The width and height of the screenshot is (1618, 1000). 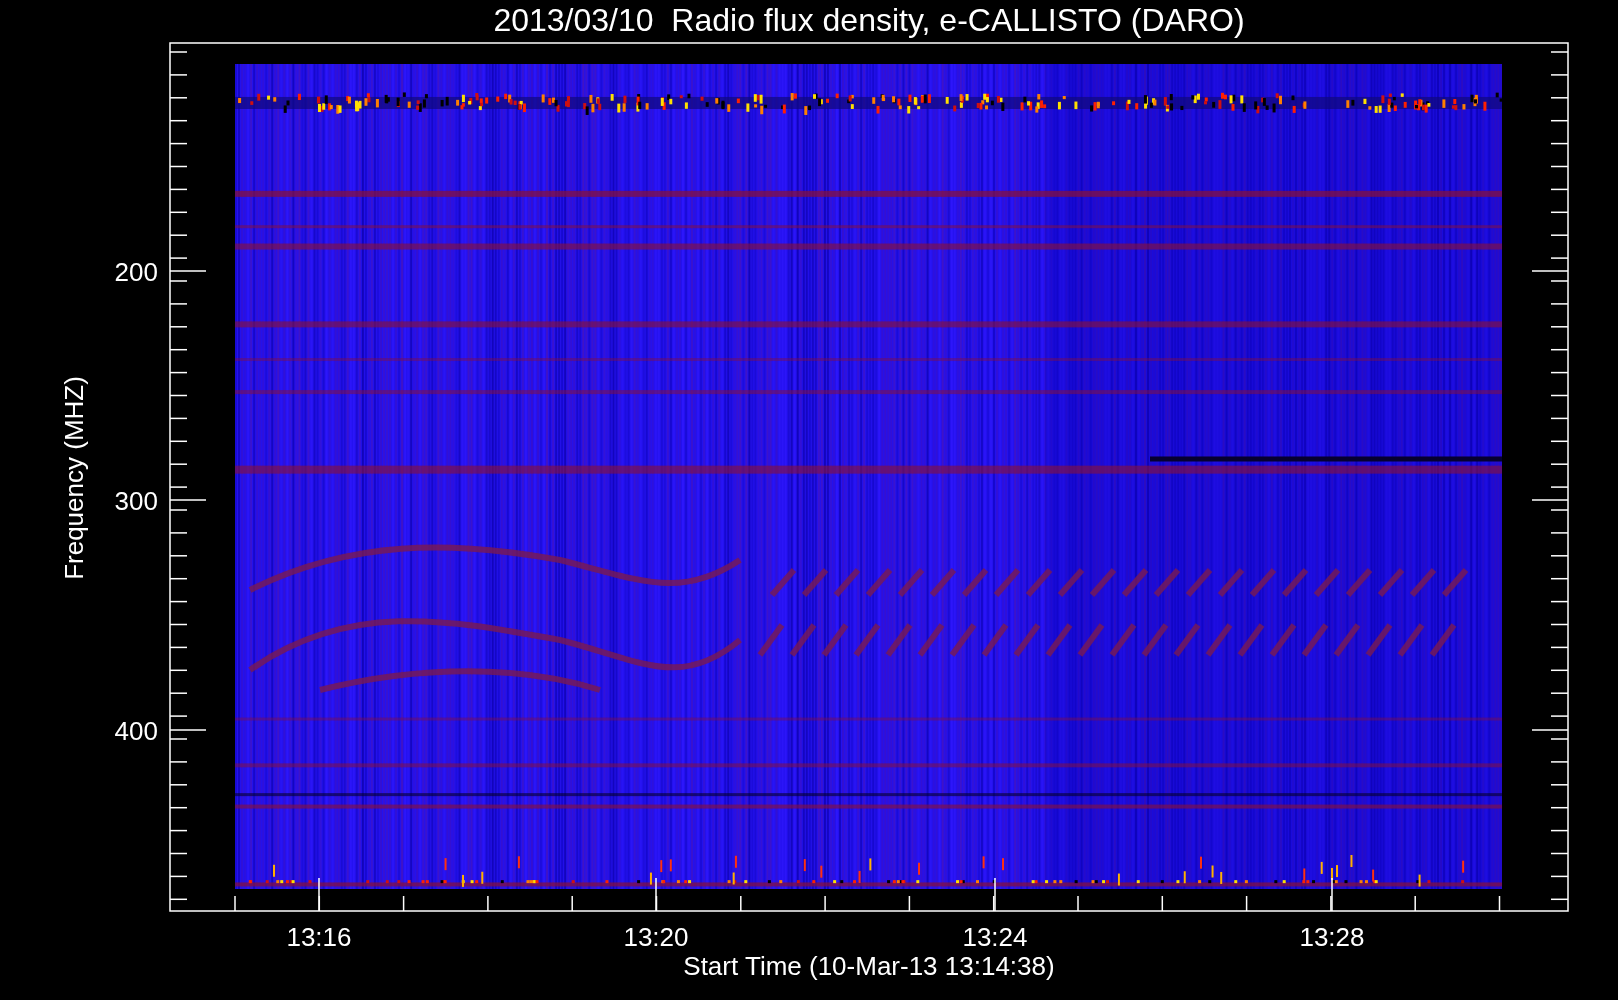 What do you see at coordinates (869, 20) in the screenshot?
I see `chart-title: 2013/03/10 Radio flux density, e-CALLISTO (DARO)` at bounding box center [869, 20].